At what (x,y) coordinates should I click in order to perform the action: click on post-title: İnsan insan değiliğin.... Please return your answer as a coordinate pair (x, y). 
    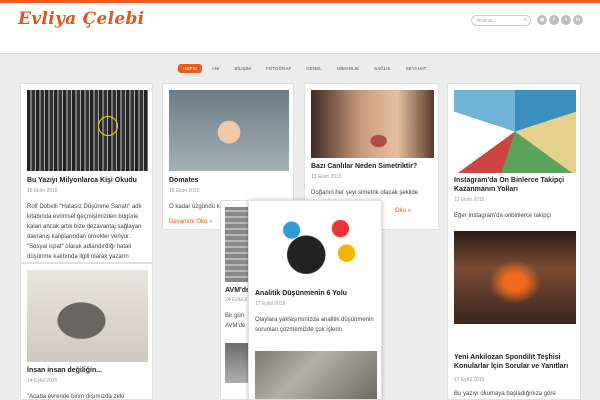
    Looking at the image, I should click on (64, 370).